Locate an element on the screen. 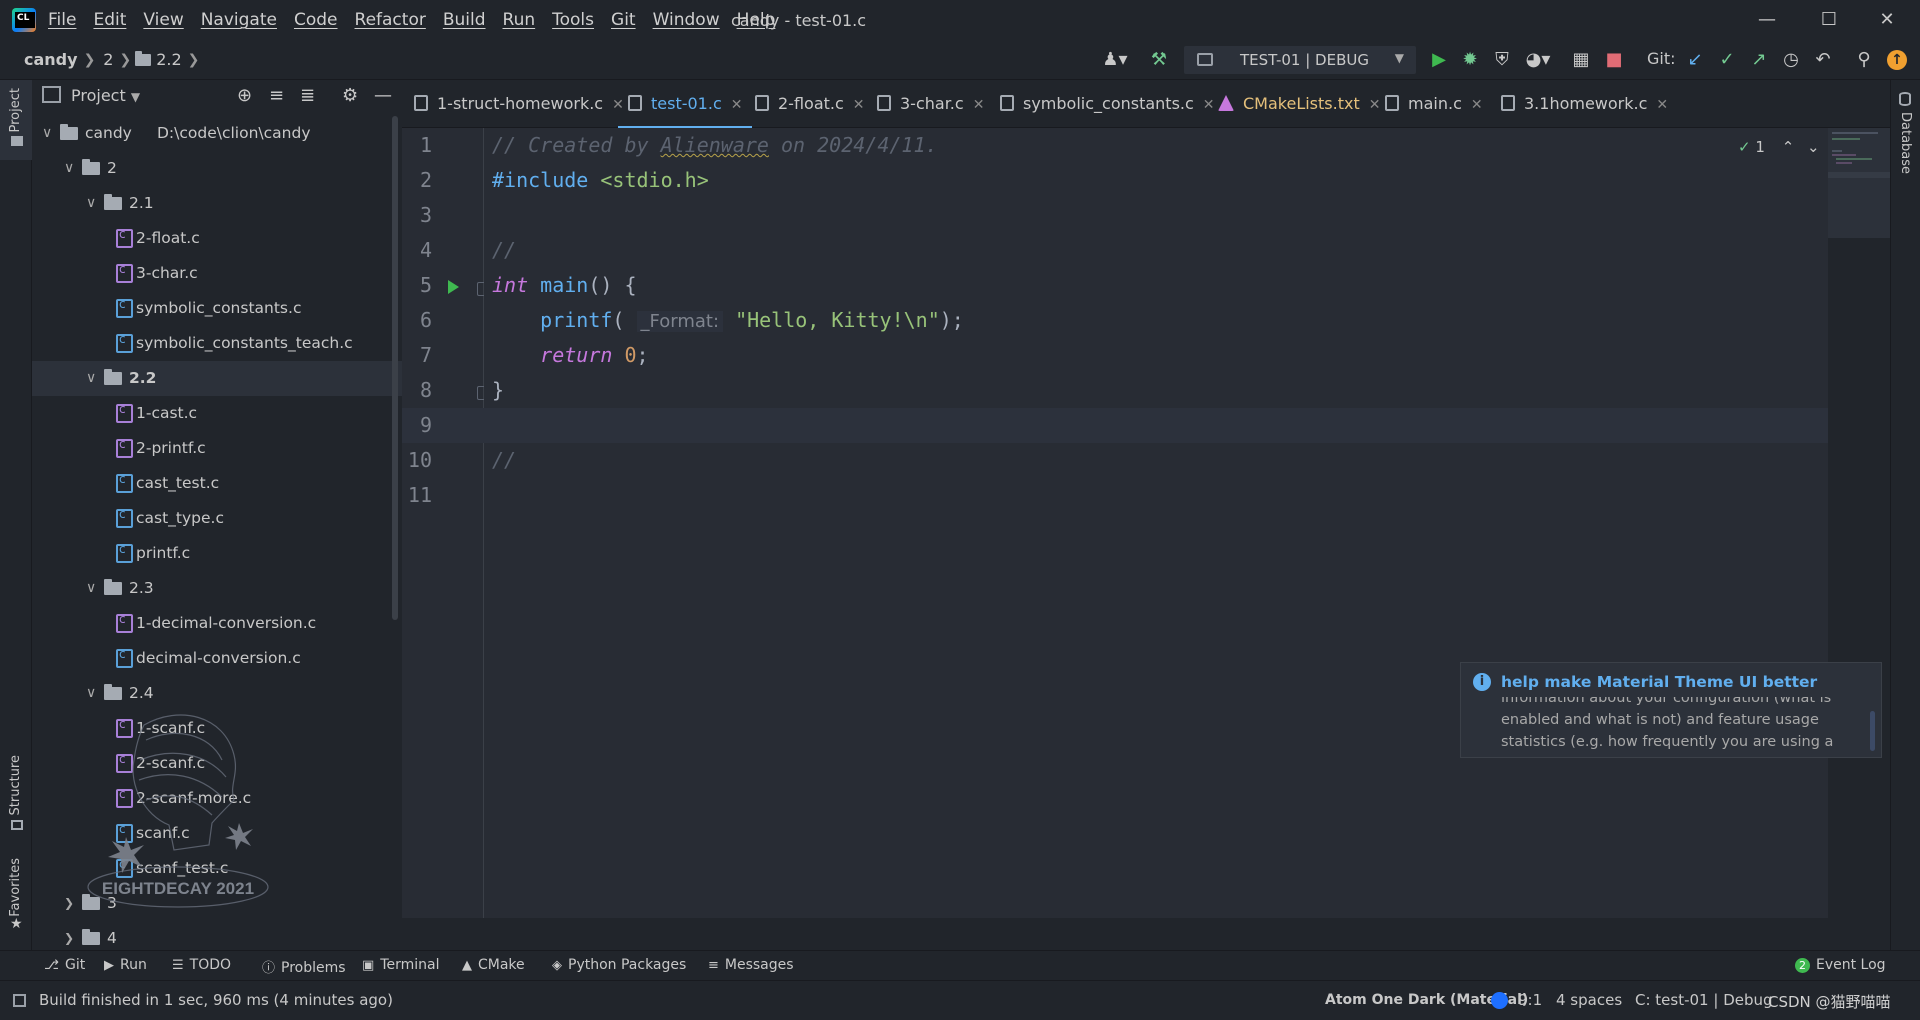 This screenshot has height=1020, width=1920. stop-icon: ■ is located at coordinates (1614, 60).